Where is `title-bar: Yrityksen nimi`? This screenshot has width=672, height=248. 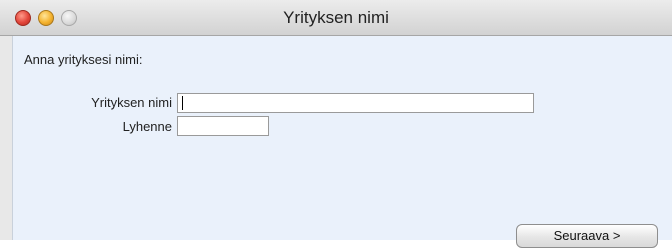 title-bar: Yrityksen nimi is located at coordinates (336, 18).